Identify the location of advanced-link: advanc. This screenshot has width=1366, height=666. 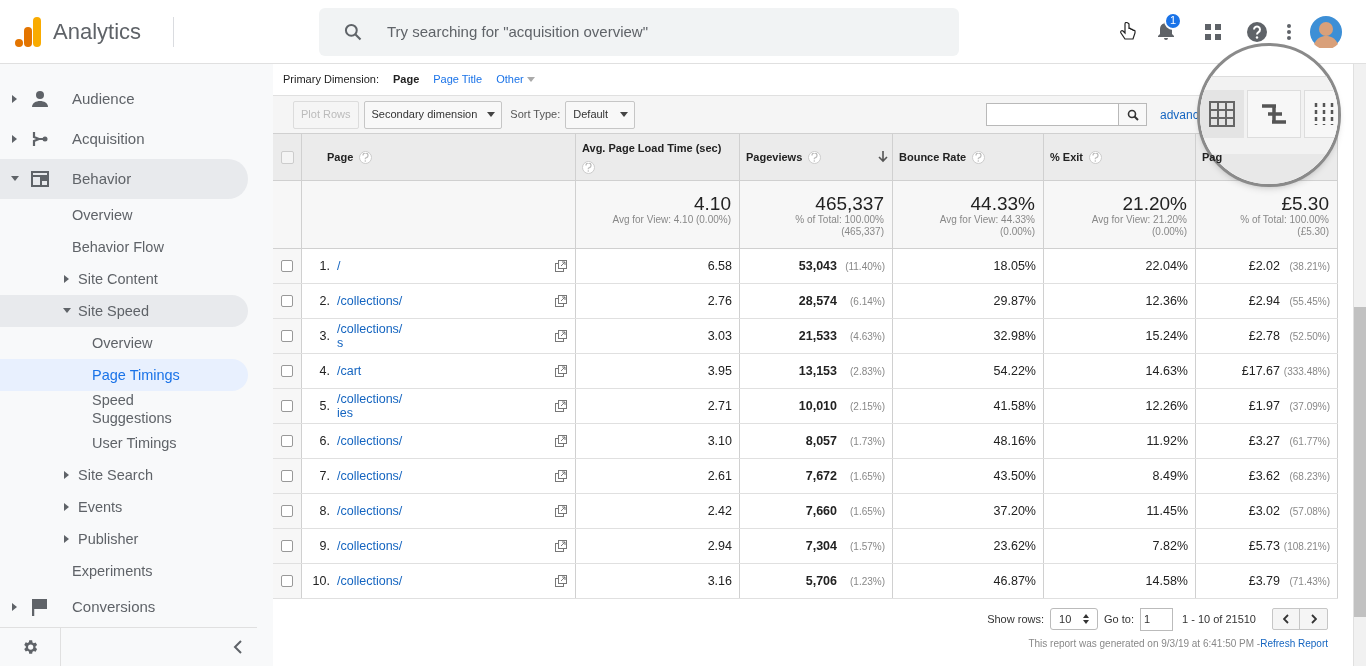
(1180, 114).